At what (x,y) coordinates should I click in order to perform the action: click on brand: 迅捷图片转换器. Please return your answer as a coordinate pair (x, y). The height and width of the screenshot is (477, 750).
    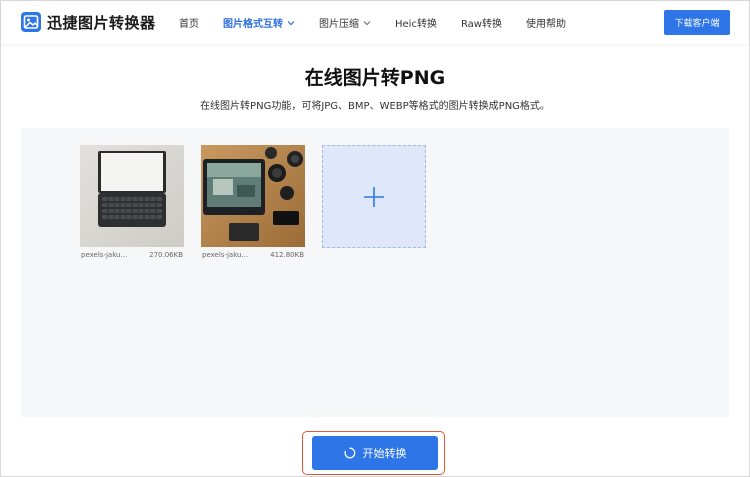
    Looking at the image, I should click on (88, 22).